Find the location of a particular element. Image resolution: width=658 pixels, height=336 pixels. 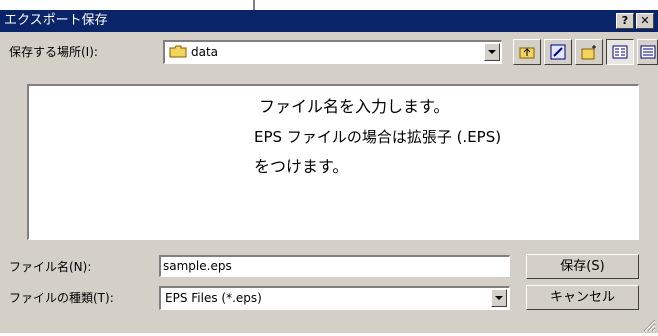

desktop-icon is located at coordinates (558, 54).